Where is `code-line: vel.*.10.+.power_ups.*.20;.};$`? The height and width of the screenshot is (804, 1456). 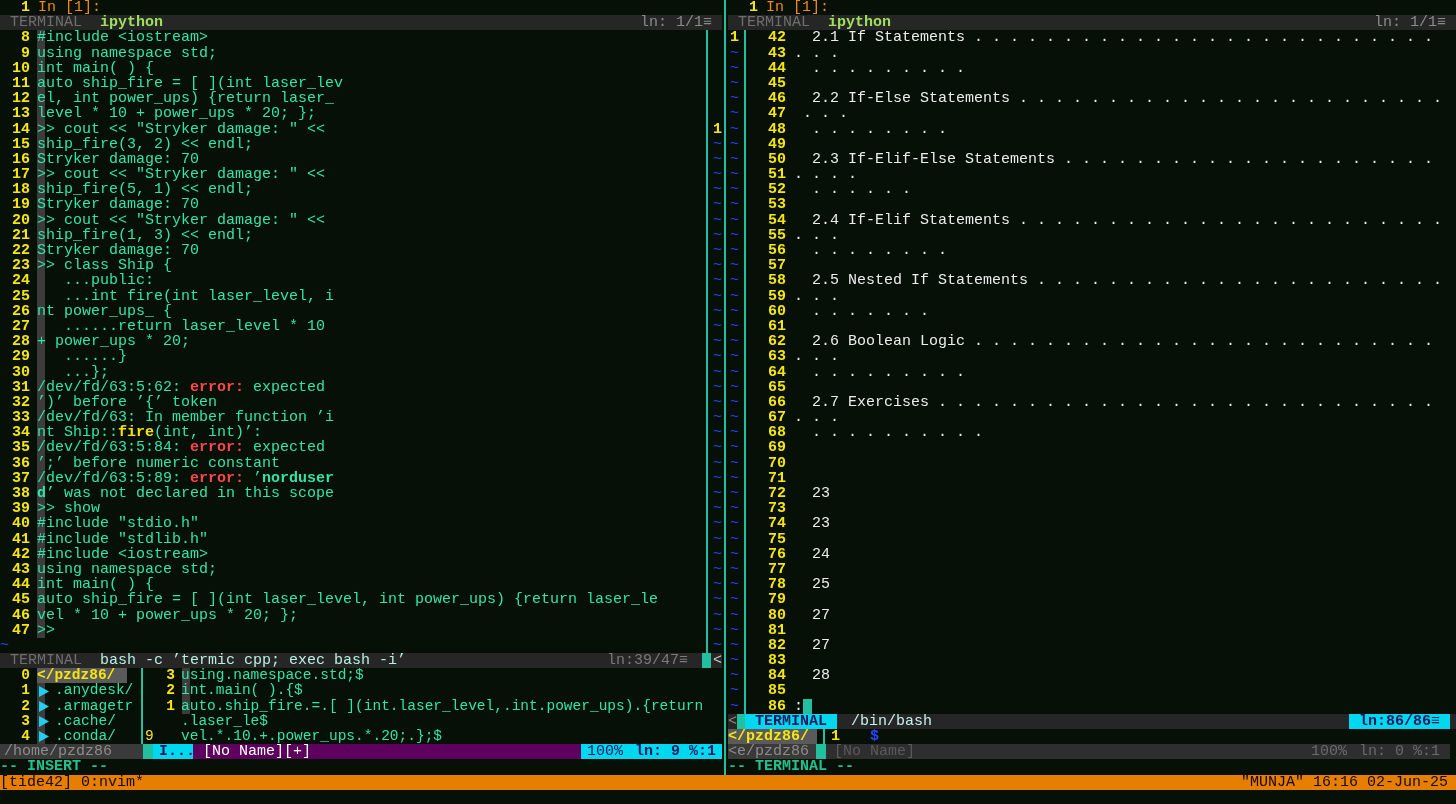 code-line: vel.*.10.+.power_ups.*.20;.};$ is located at coordinates (312, 736).